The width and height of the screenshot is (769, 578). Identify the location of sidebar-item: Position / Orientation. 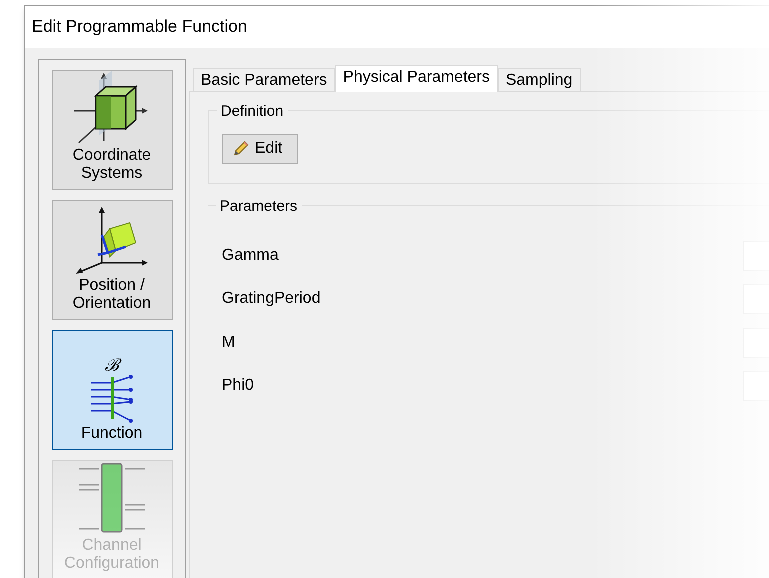
(112, 260).